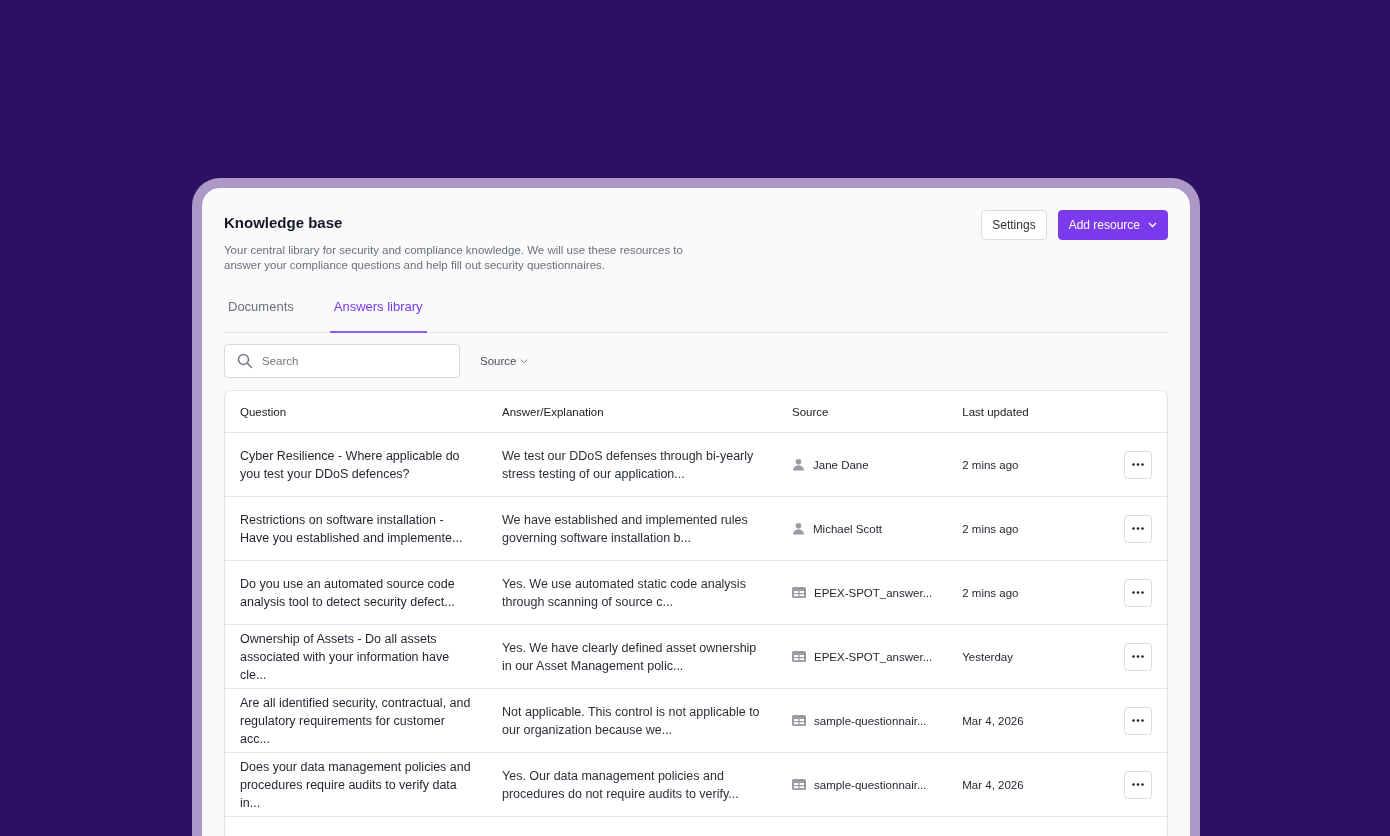 Image resolution: width=1390 pixels, height=836 pixels. What do you see at coordinates (261, 312) in the screenshot?
I see `tab: Documents` at bounding box center [261, 312].